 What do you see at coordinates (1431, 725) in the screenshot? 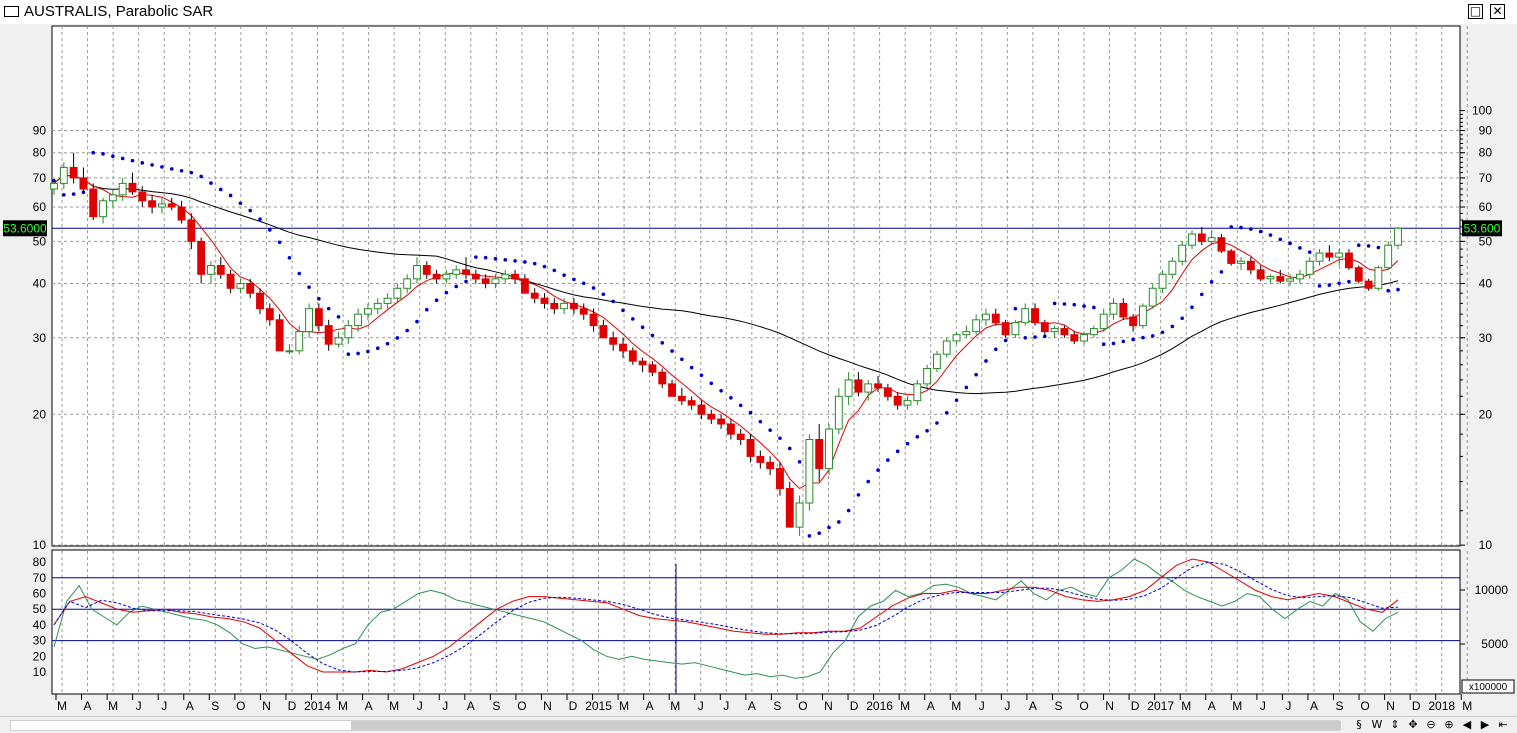
I see `chart-control-4: ⊖` at bounding box center [1431, 725].